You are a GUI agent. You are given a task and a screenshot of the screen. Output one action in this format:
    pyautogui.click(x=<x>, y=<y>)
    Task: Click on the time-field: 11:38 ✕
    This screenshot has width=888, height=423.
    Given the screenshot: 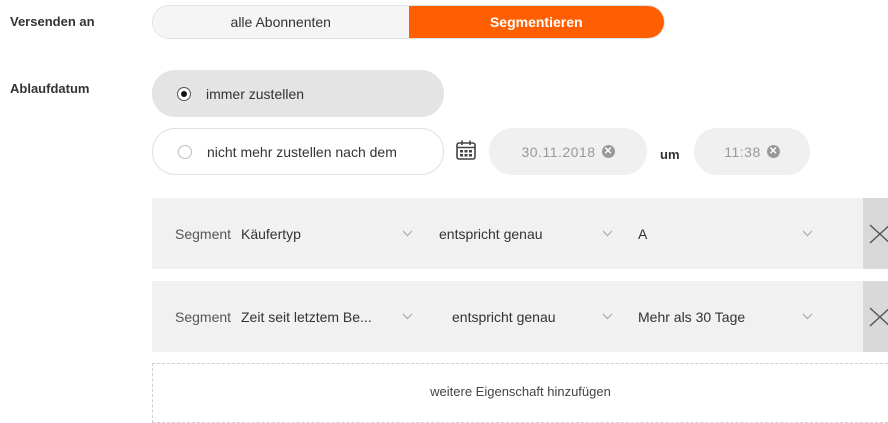 What is the action you would take?
    pyautogui.click(x=752, y=151)
    